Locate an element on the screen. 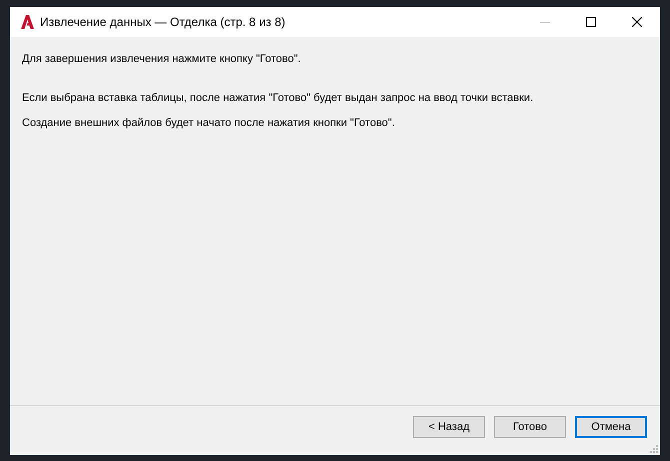 The width and height of the screenshot is (670, 461). dialog-button: Готово is located at coordinates (530, 427).